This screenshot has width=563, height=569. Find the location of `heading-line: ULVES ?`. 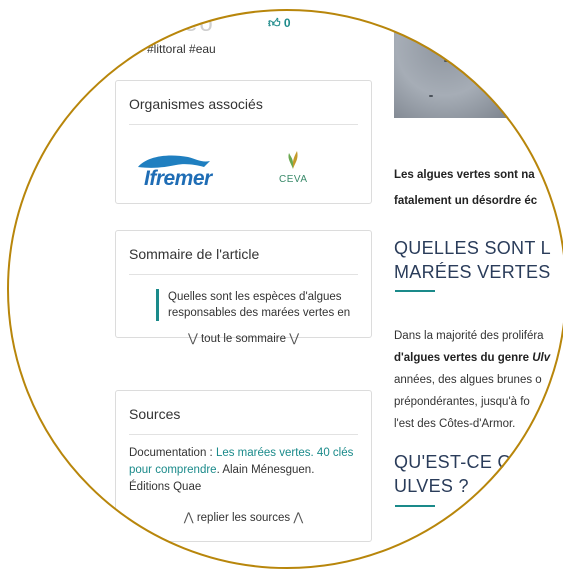

heading-line: ULVES ? is located at coordinates (431, 486).